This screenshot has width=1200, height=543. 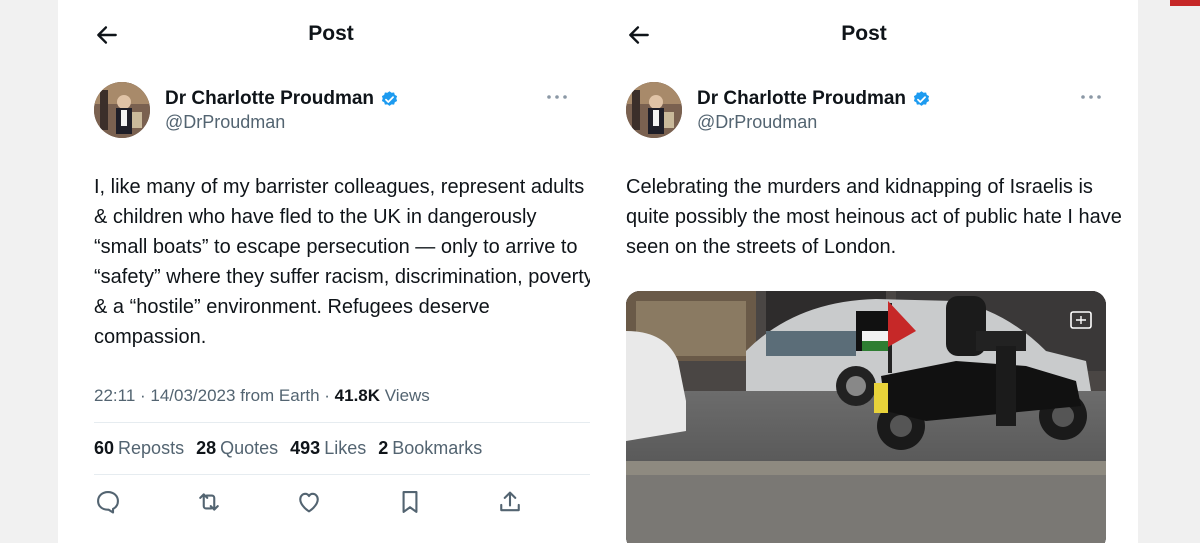 What do you see at coordinates (1081, 320) in the screenshot?
I see `video-settings-icon` at bounding box center [1081, 320].